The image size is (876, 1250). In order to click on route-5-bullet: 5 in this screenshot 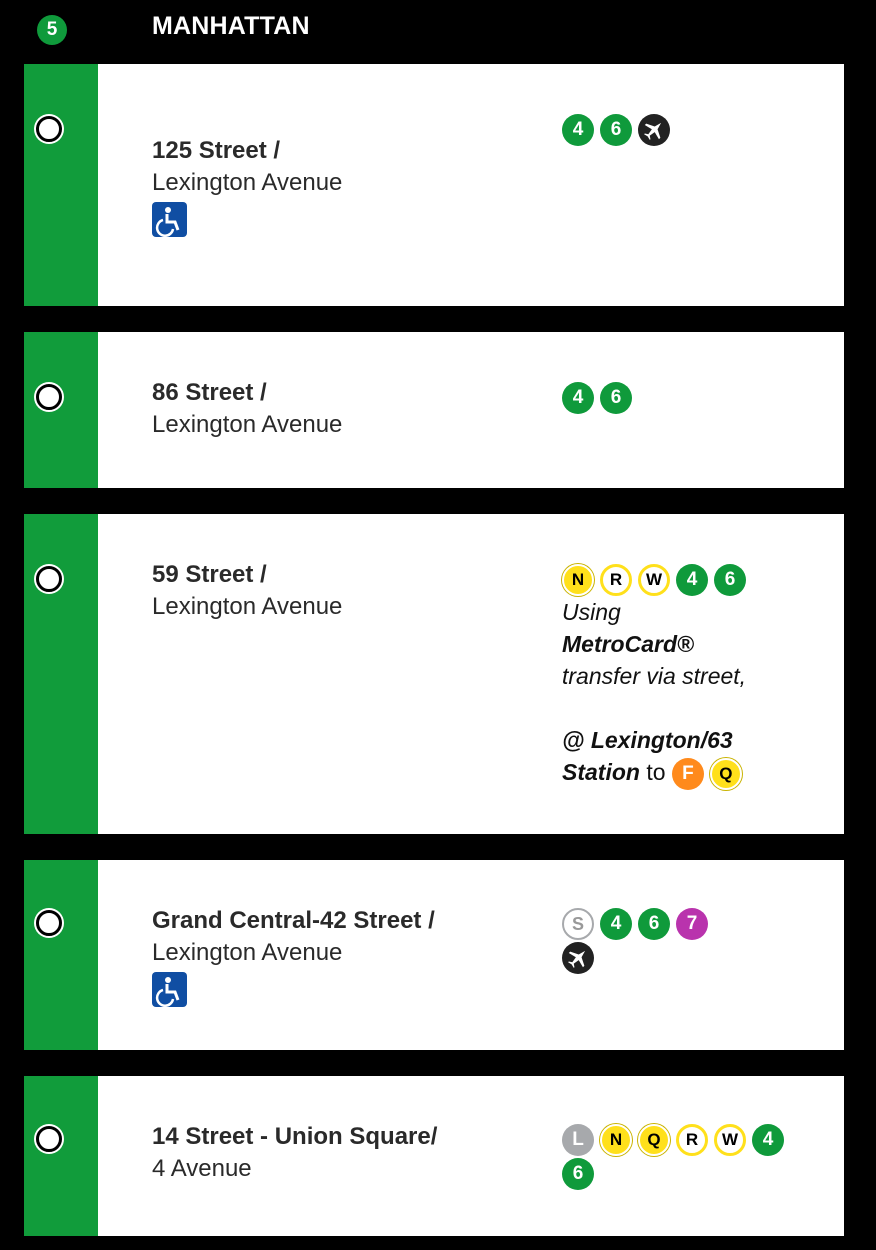, I will do `click(52, 30)`.